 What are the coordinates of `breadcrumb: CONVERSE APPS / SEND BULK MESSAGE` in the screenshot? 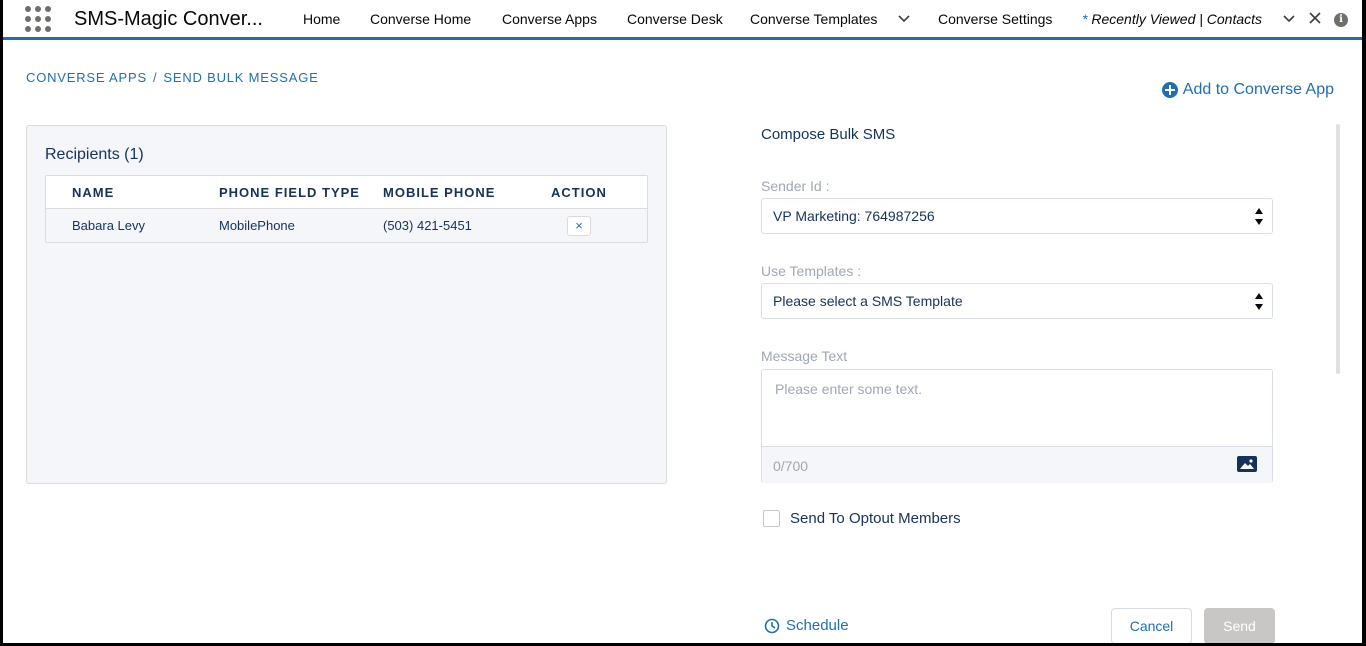 It's located at (172, 77).